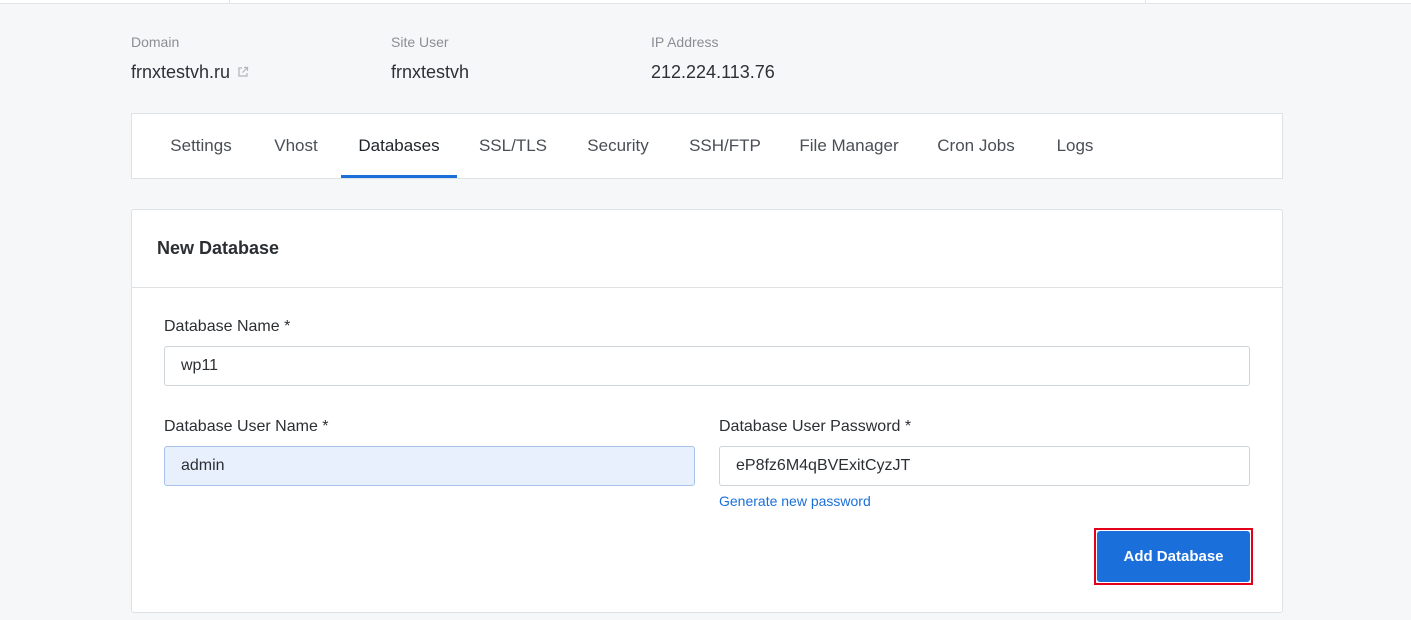 The width and height of the screenshot is (1411, 620). I want to click on tab-security: Security, so click(618, 146).